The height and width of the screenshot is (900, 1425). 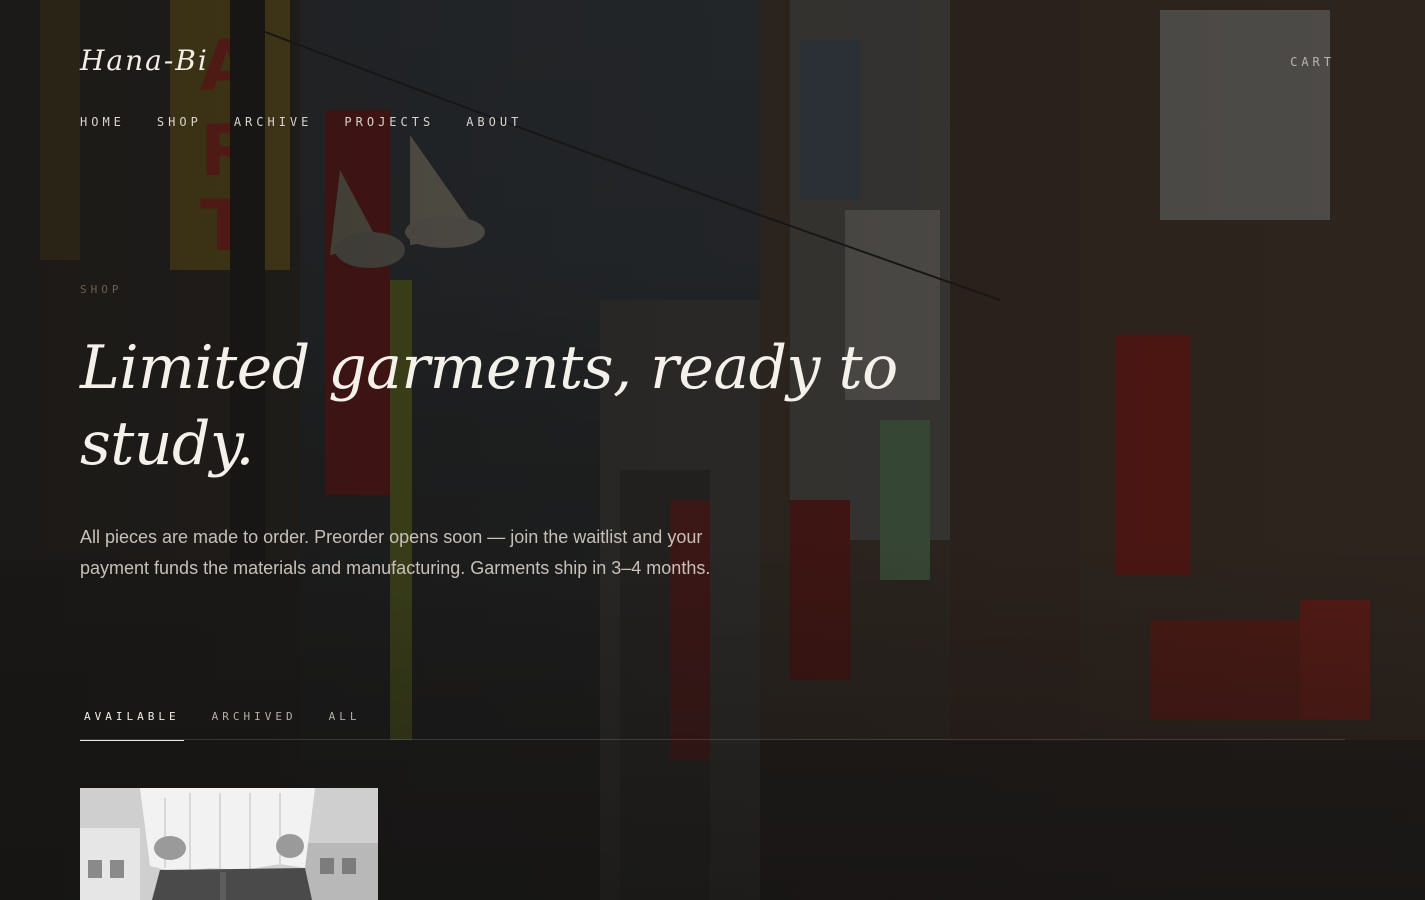 What do you see at coordinates (102, 122) in the screenshot?
I see `nav-item-home: HOME` at bounding box center [102, 122].